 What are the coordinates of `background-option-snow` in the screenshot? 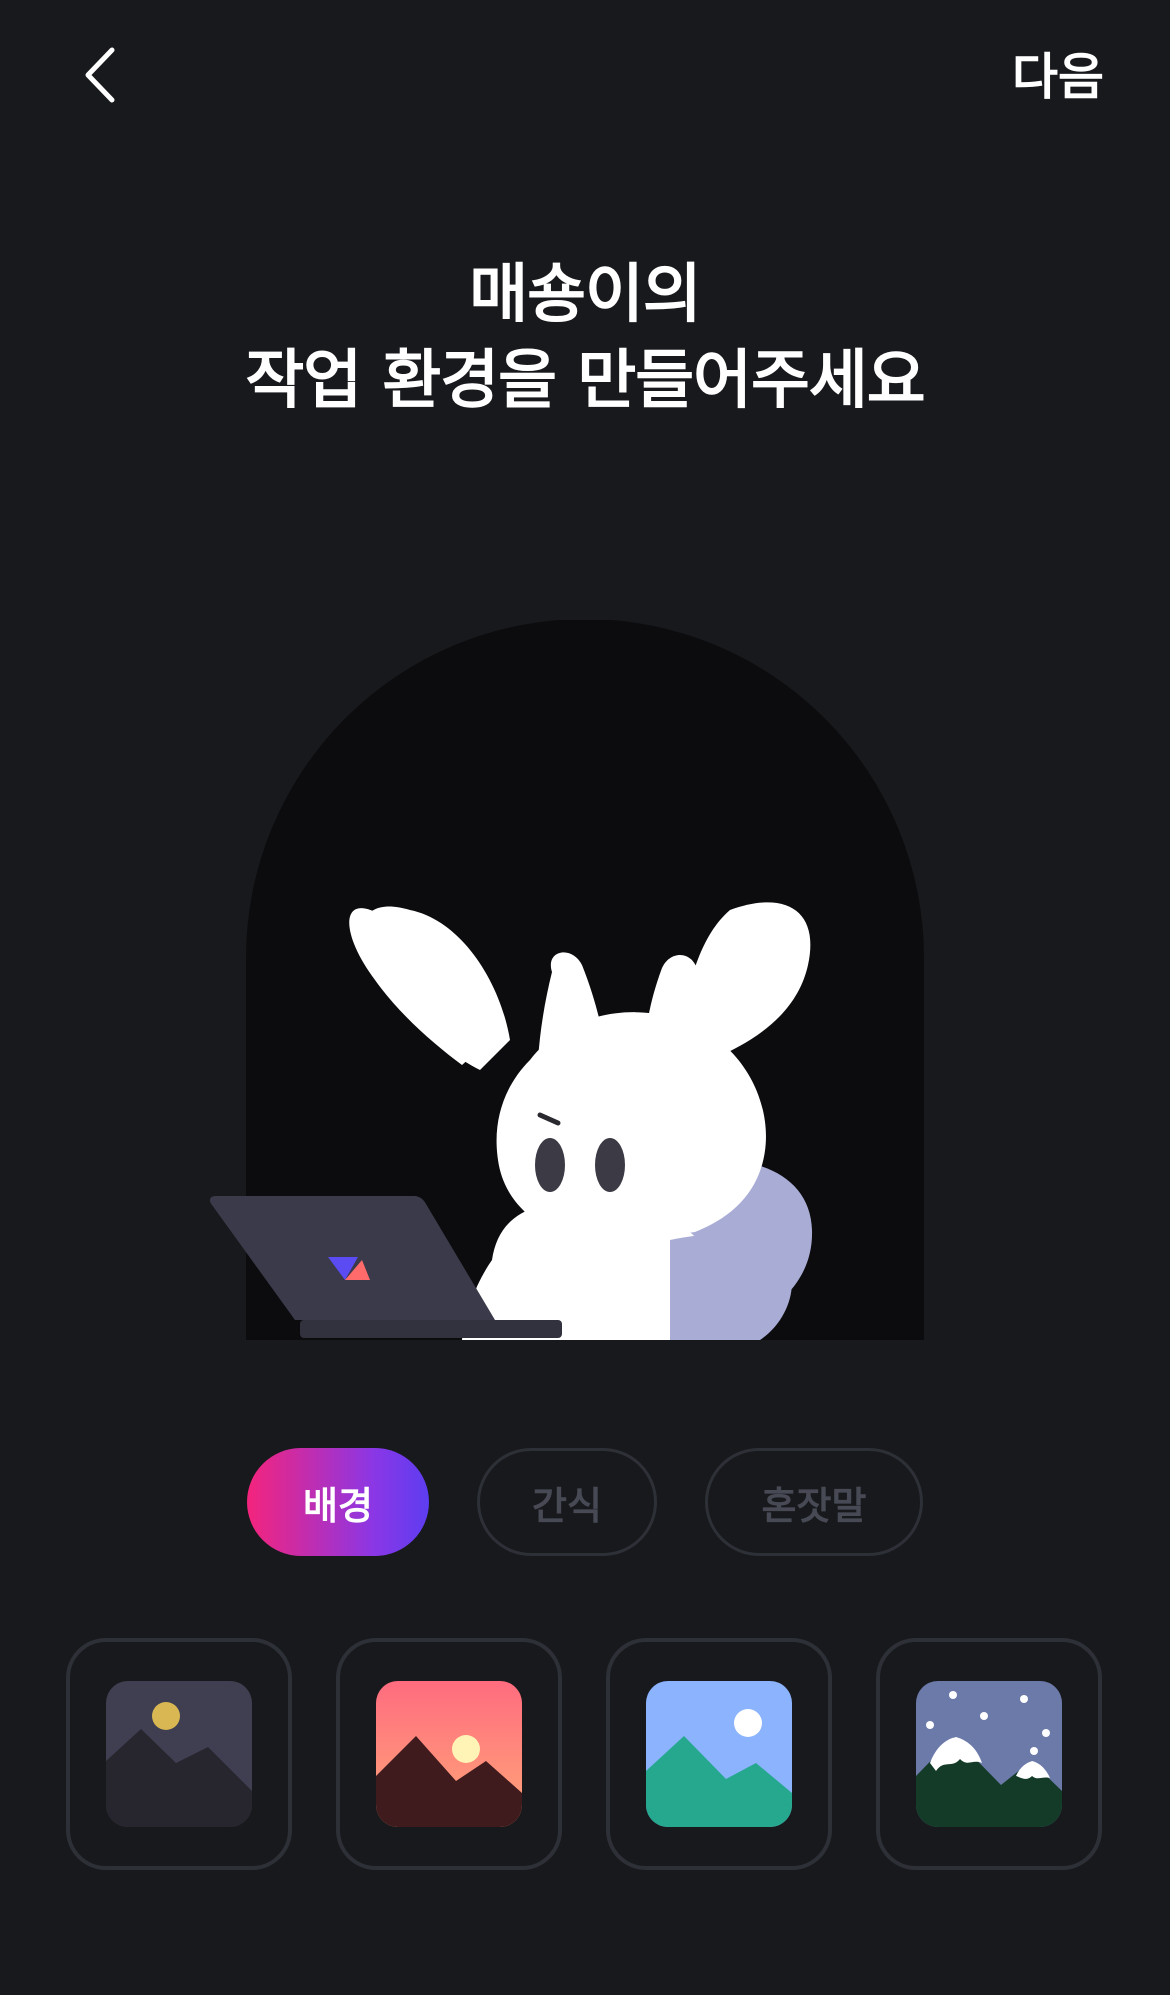 It's located at (989, 1754).